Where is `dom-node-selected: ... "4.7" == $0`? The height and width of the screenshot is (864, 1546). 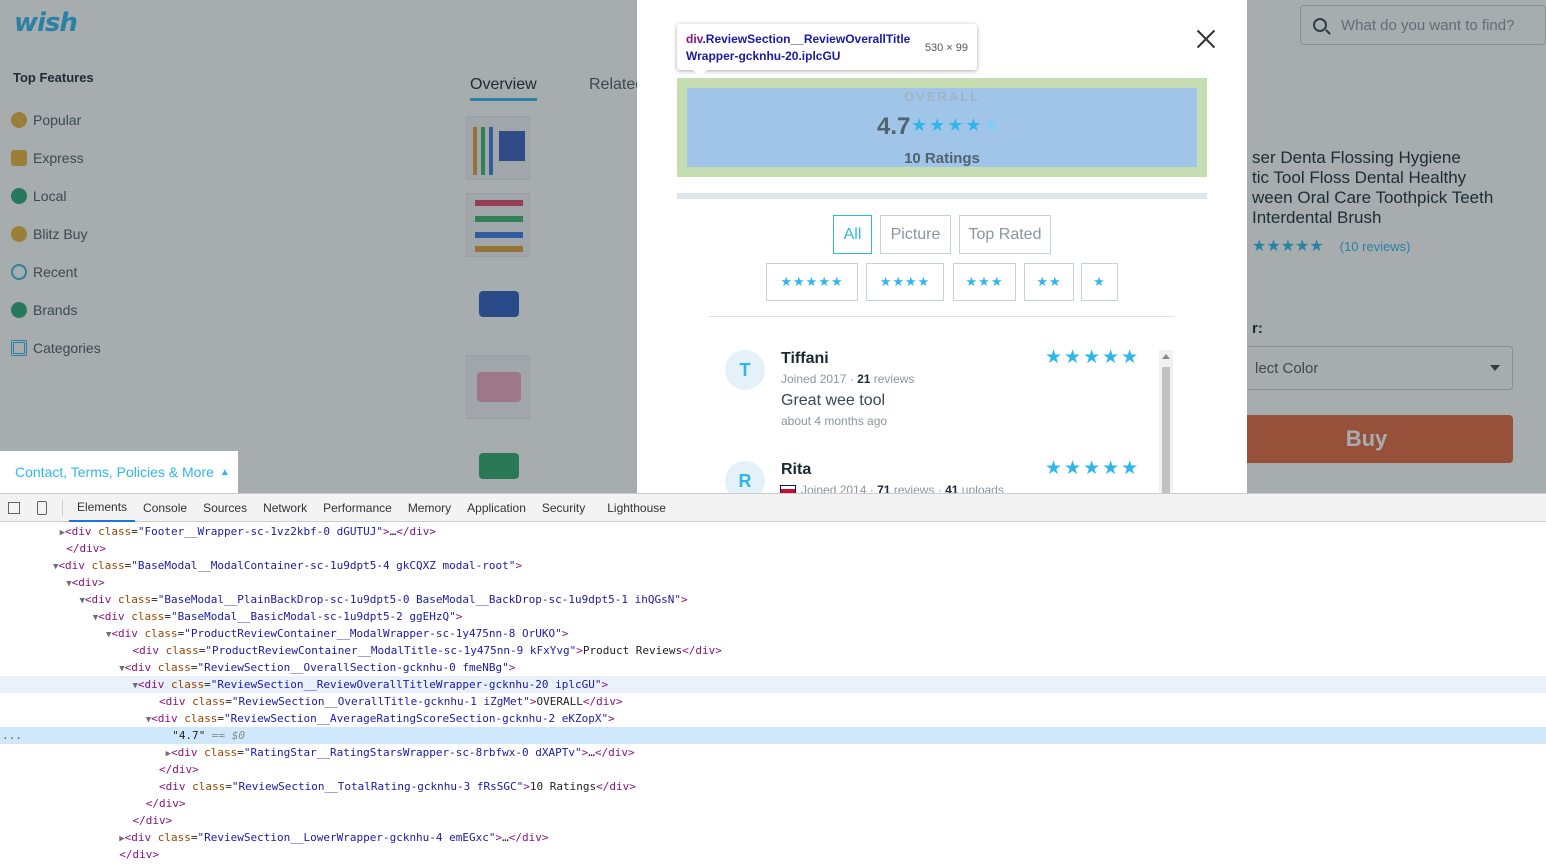 dom-node-selected: ... "4.7" == $0 is located at coordinates (773, 735).